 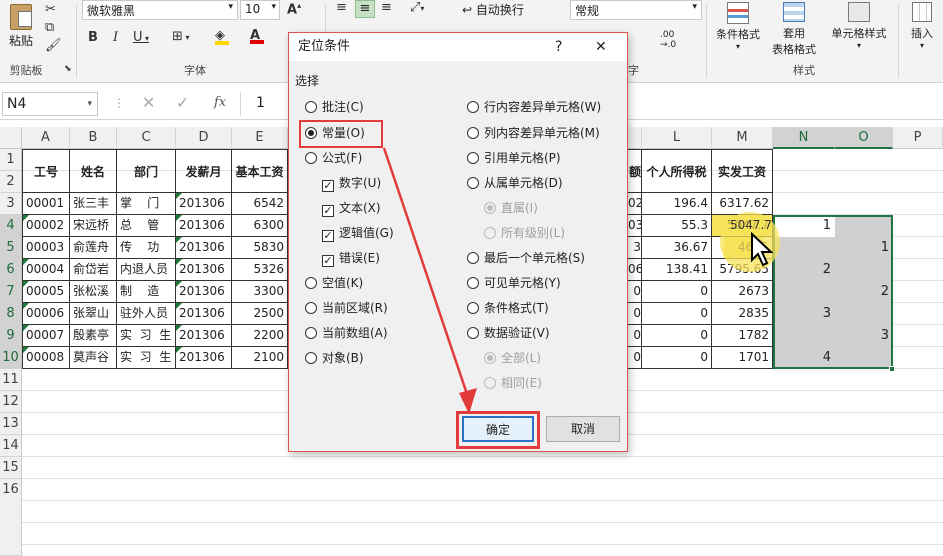 I want to click on annotation-arrow, so click(x=429, y=280).